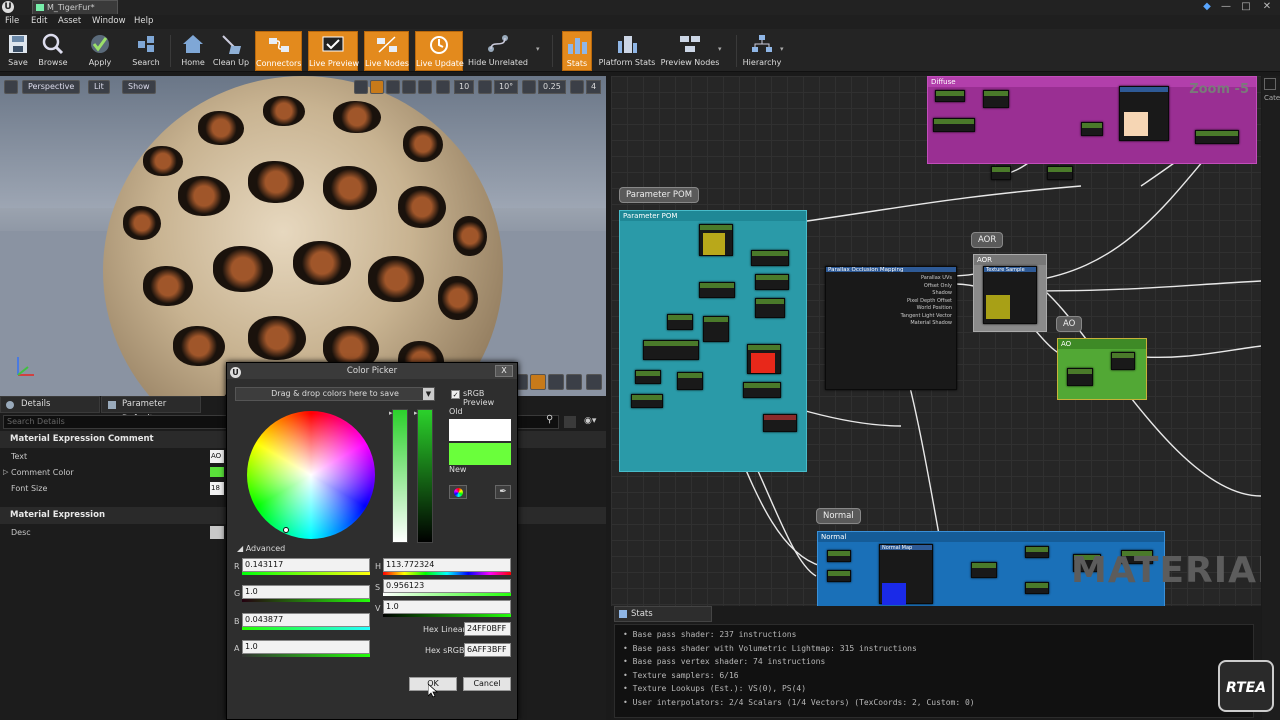 Image resolution: width=1280 pixels, height=720 pixels. I want to click on show-button: Show, so click(139, 87).